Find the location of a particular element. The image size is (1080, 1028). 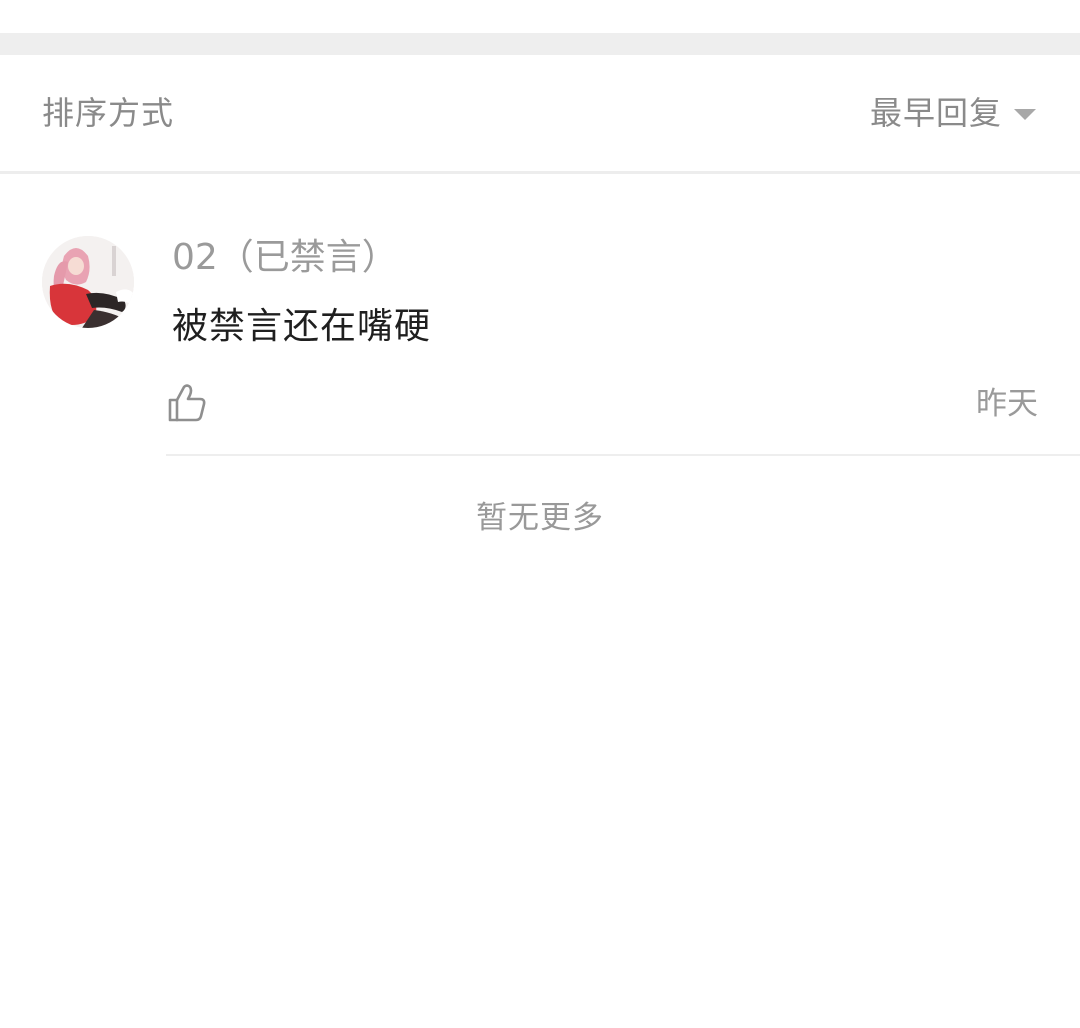

no-more-text: 暂无更多 is located at coordinates (540, 518).